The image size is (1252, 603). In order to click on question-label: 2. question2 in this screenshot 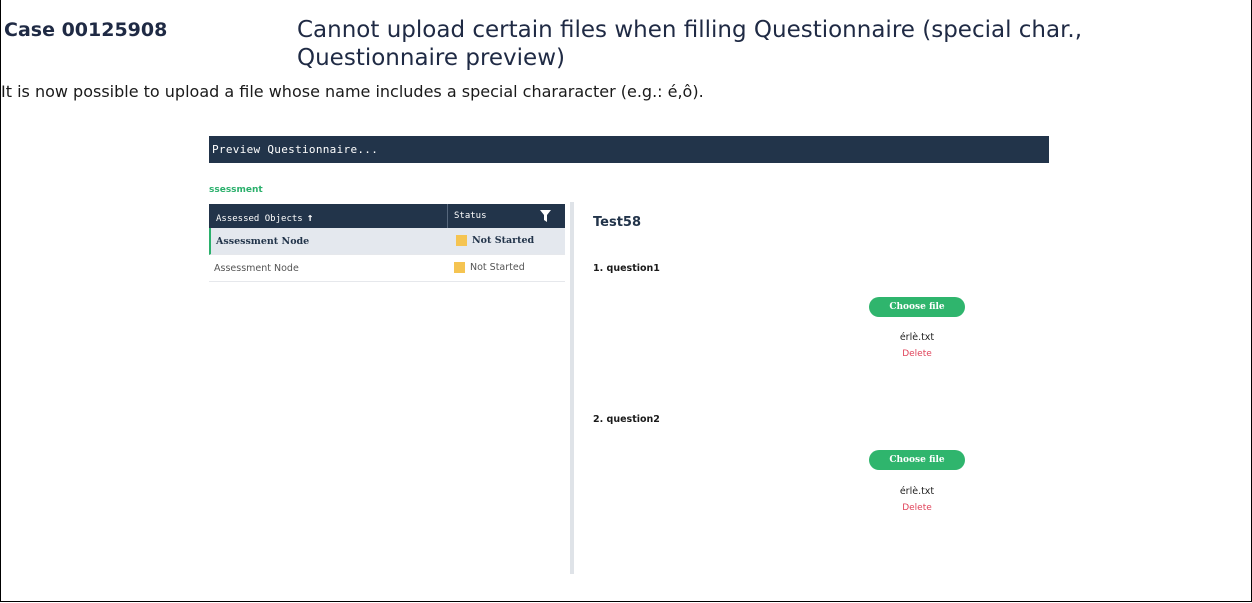, I will do `click(626, 419)`.